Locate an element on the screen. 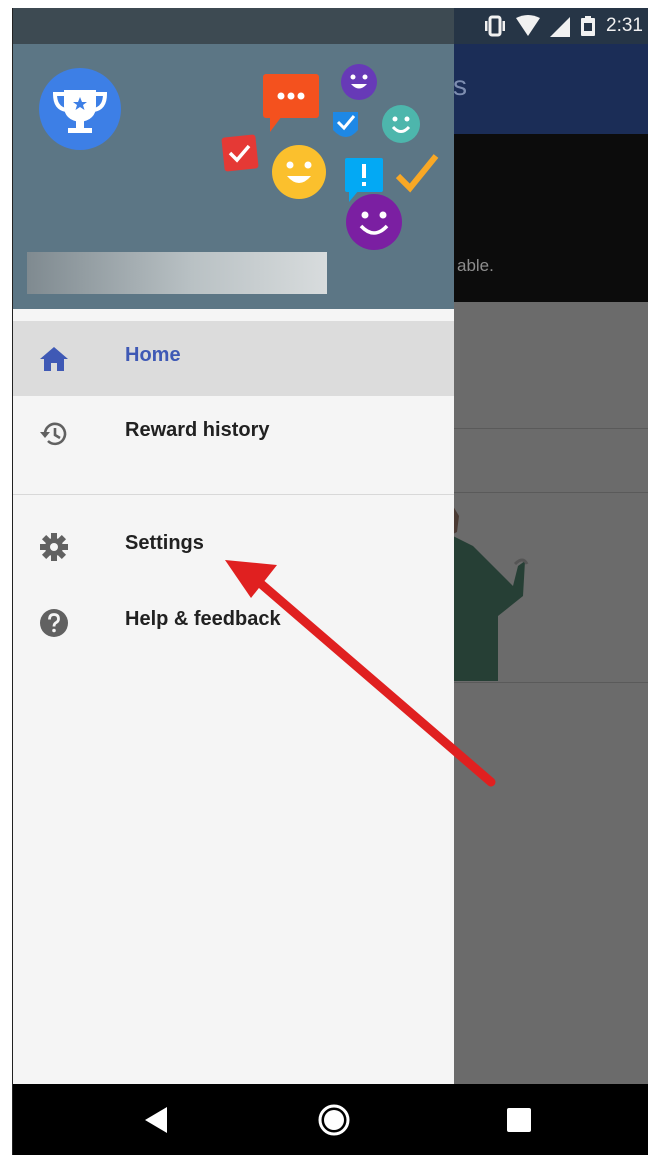  app-logo is located at coordinates (80, 109).